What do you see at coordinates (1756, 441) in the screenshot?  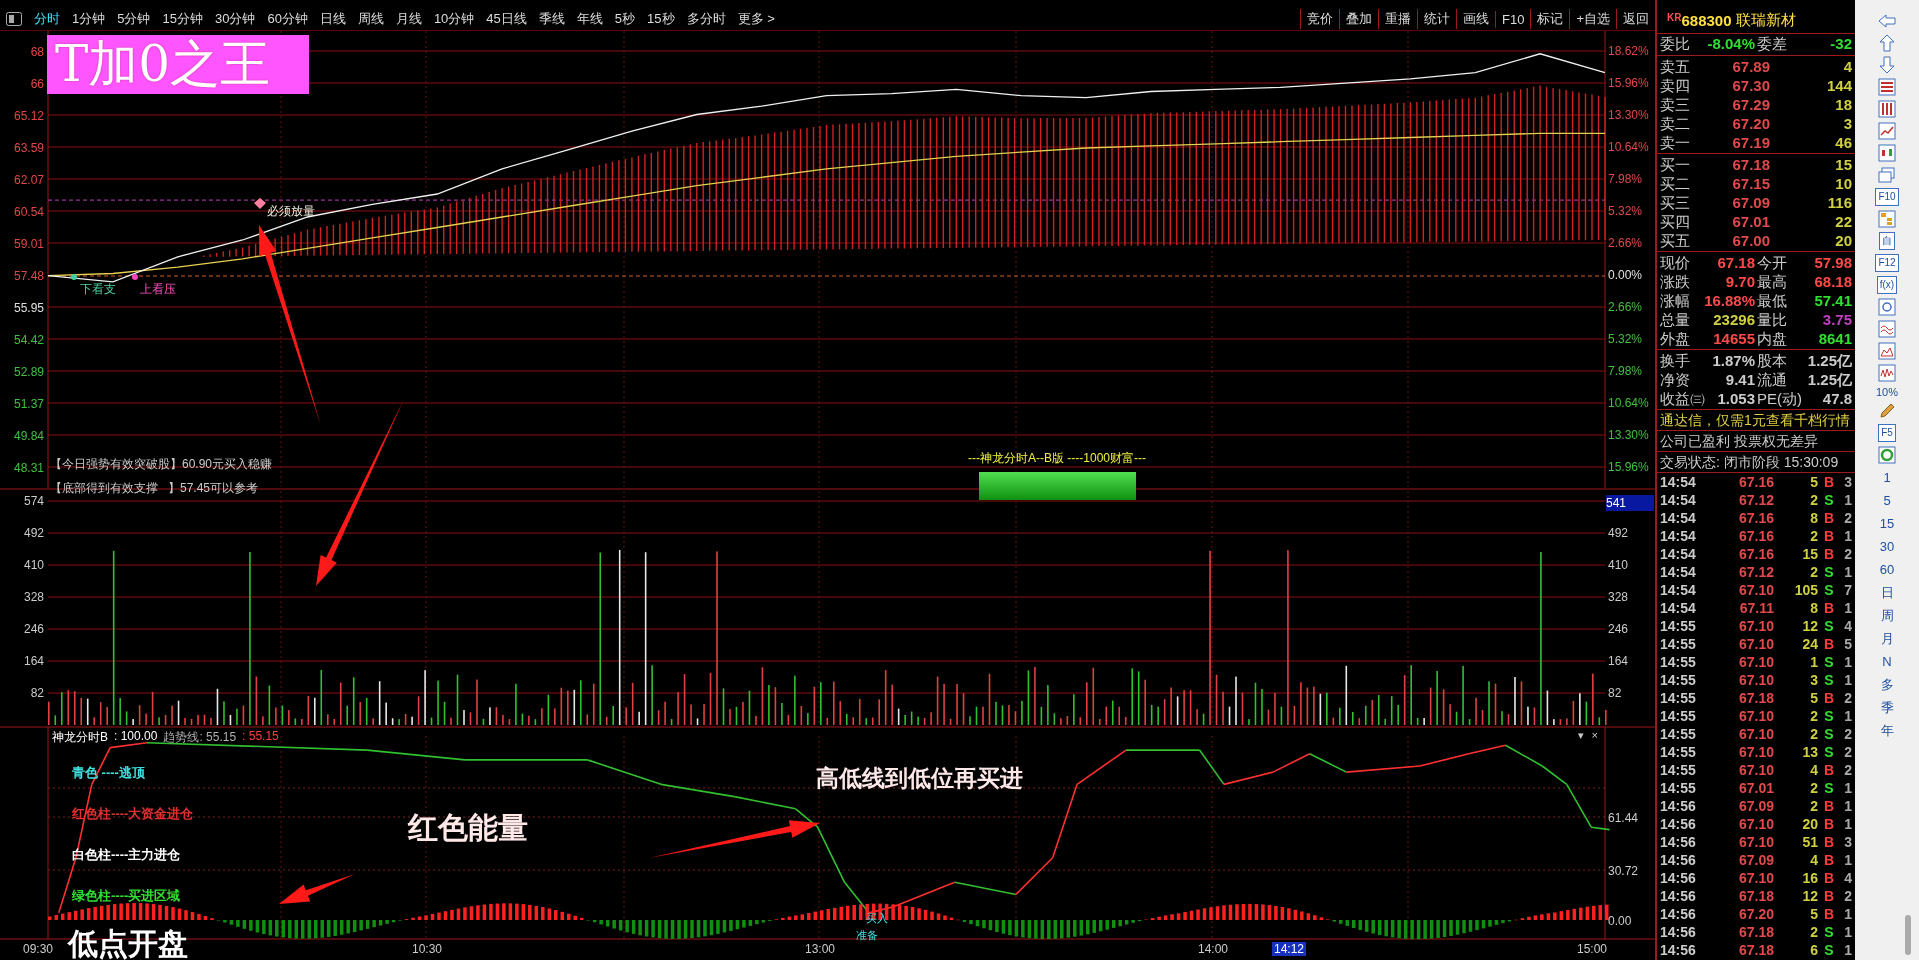 I see `company-info: 公司已盈利 投票权无差异` at bounding box center [1756, 441].